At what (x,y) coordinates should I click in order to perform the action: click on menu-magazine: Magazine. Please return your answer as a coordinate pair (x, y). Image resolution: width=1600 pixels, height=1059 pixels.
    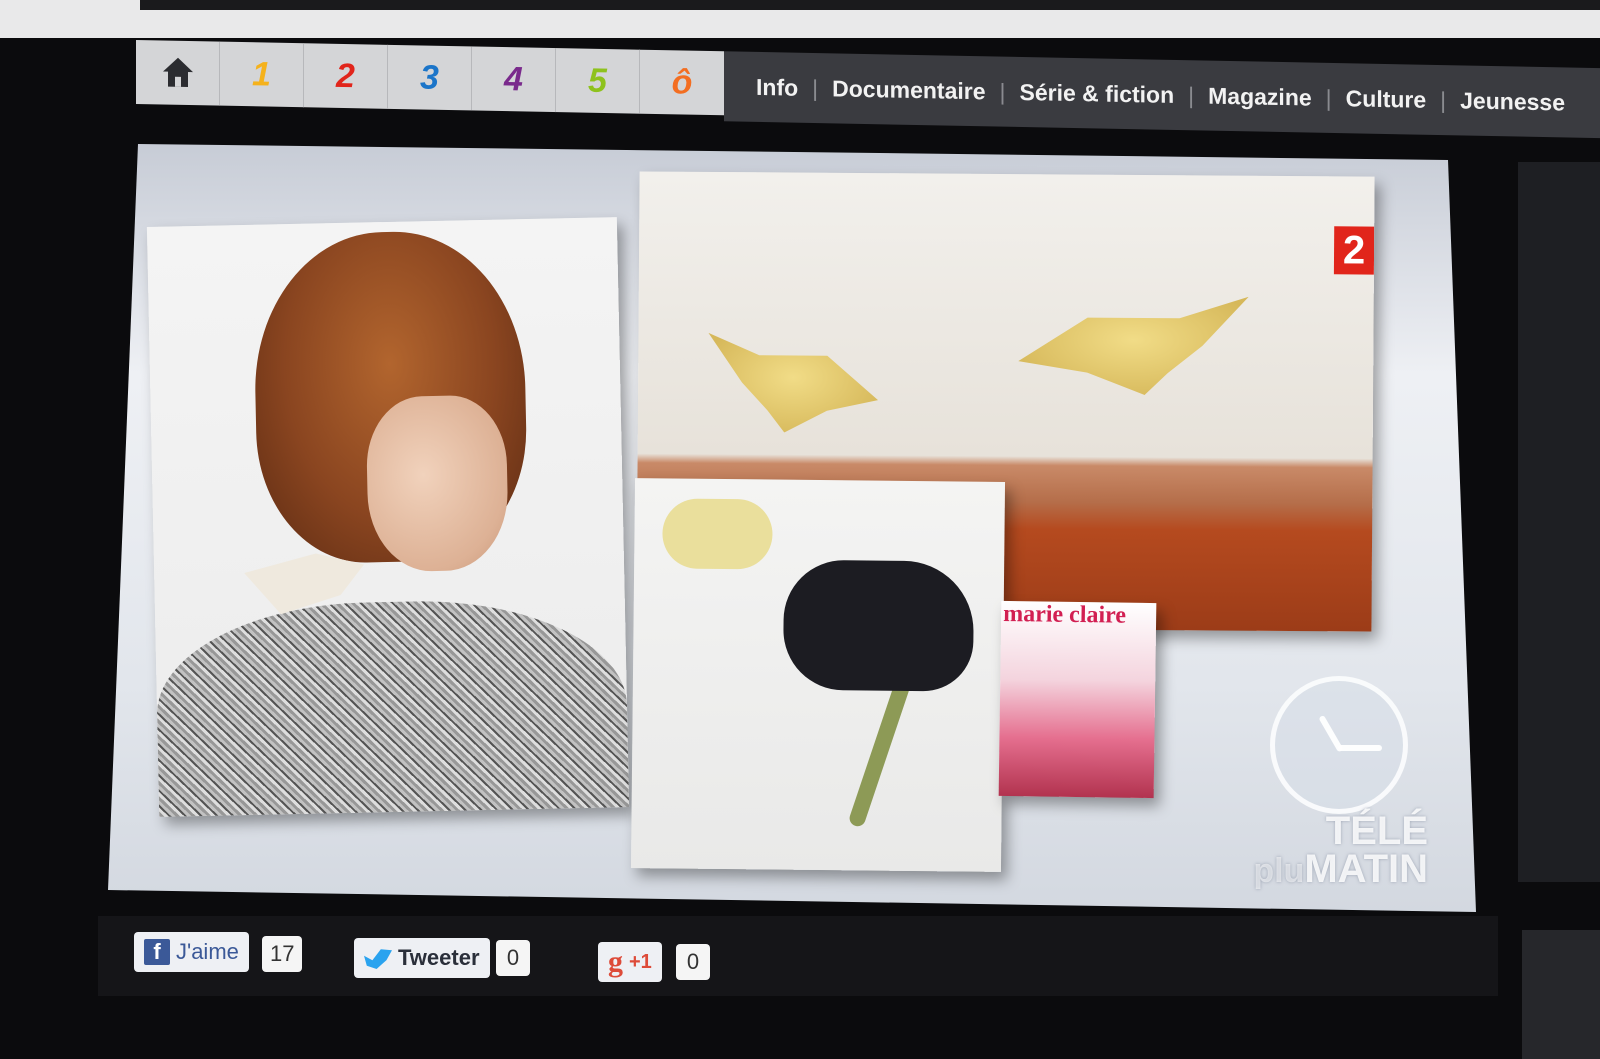
    Looking at the image, I should click on (1260, 97).